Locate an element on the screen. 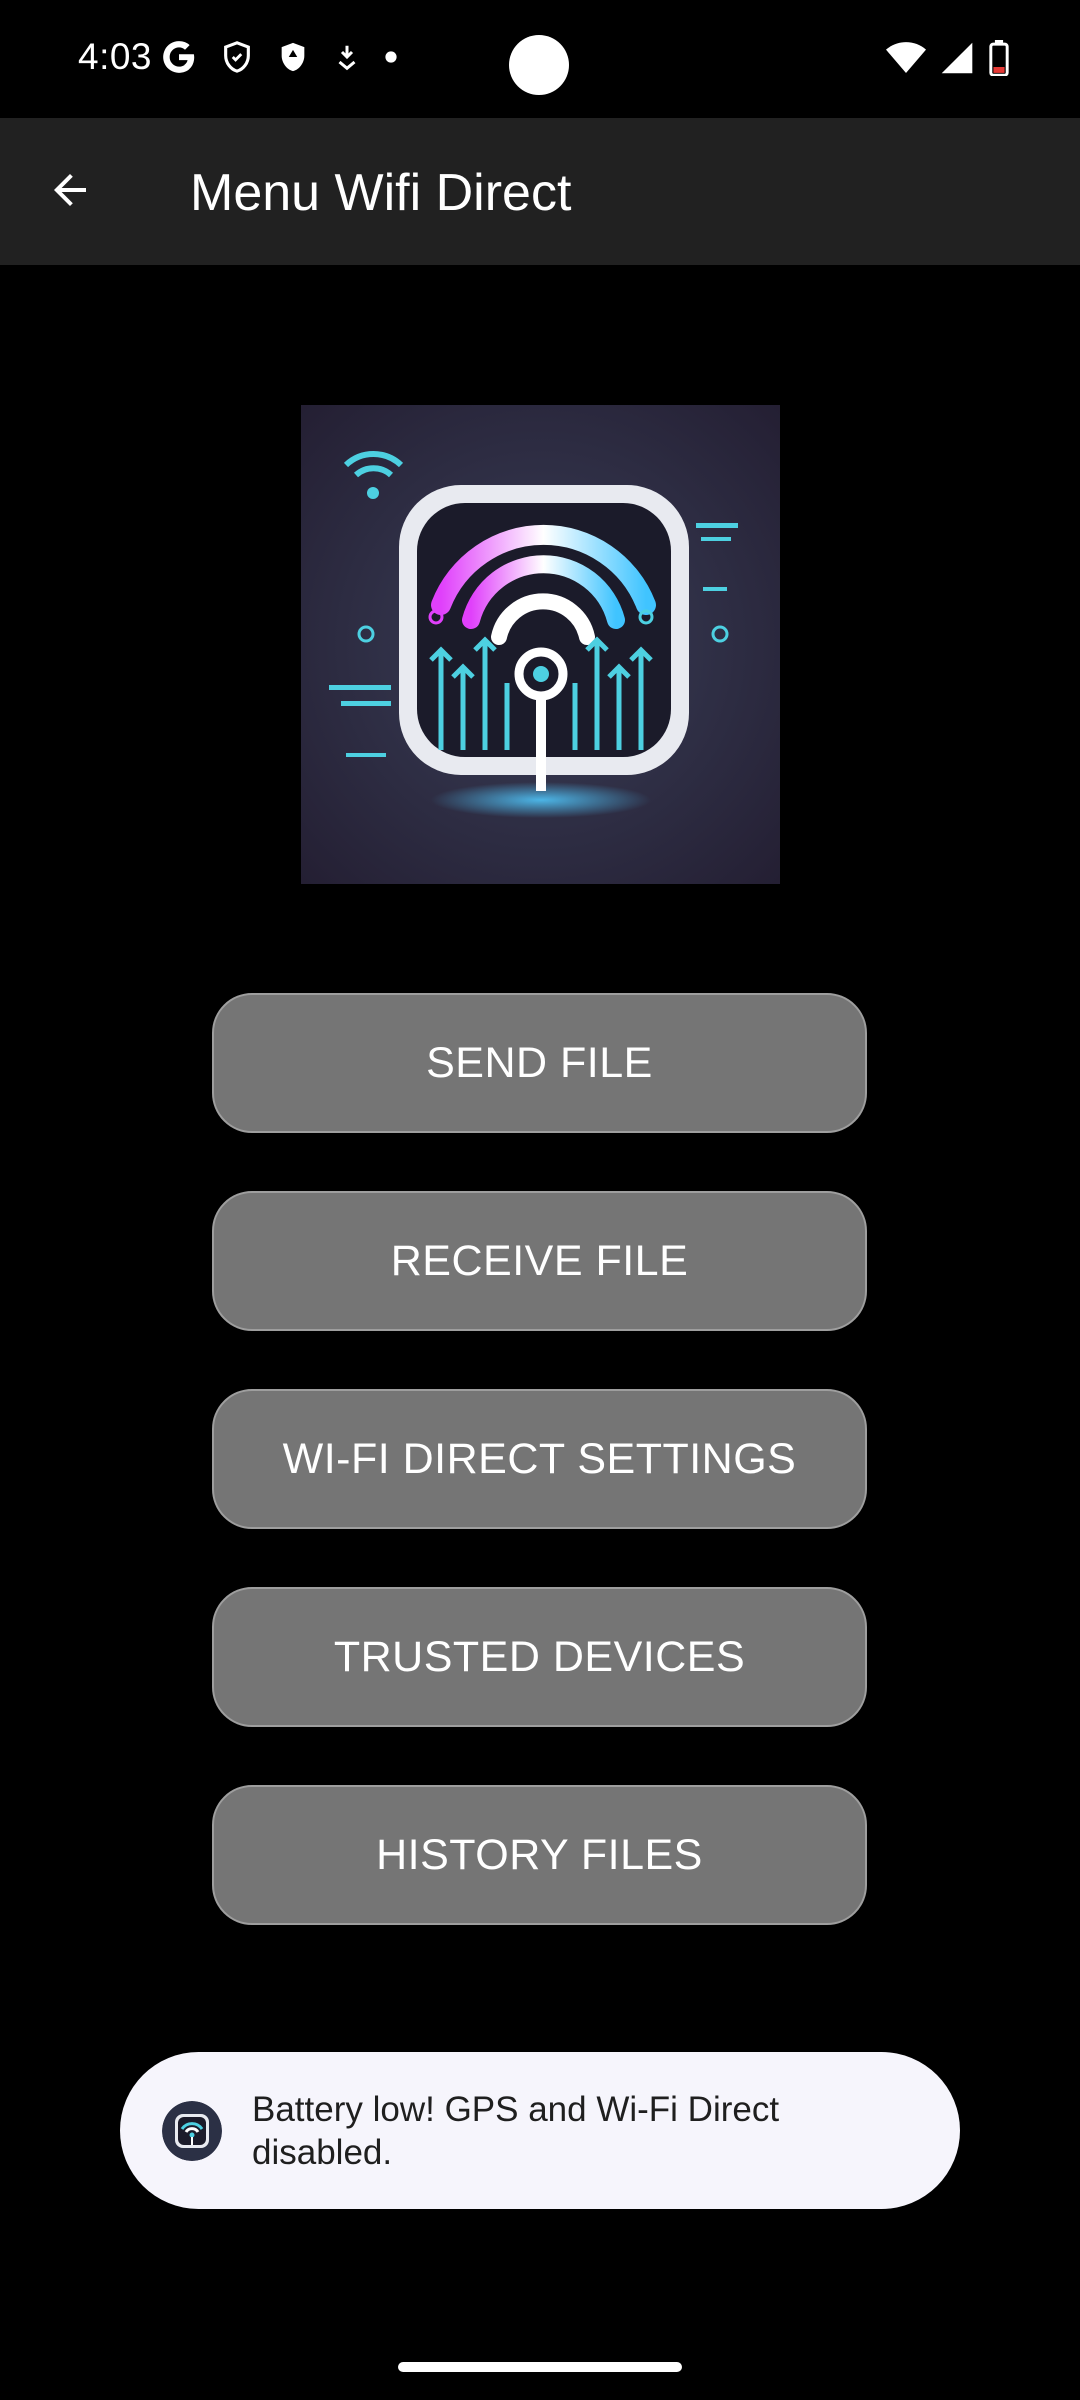  google-icon is located at coordinates (179, 57).